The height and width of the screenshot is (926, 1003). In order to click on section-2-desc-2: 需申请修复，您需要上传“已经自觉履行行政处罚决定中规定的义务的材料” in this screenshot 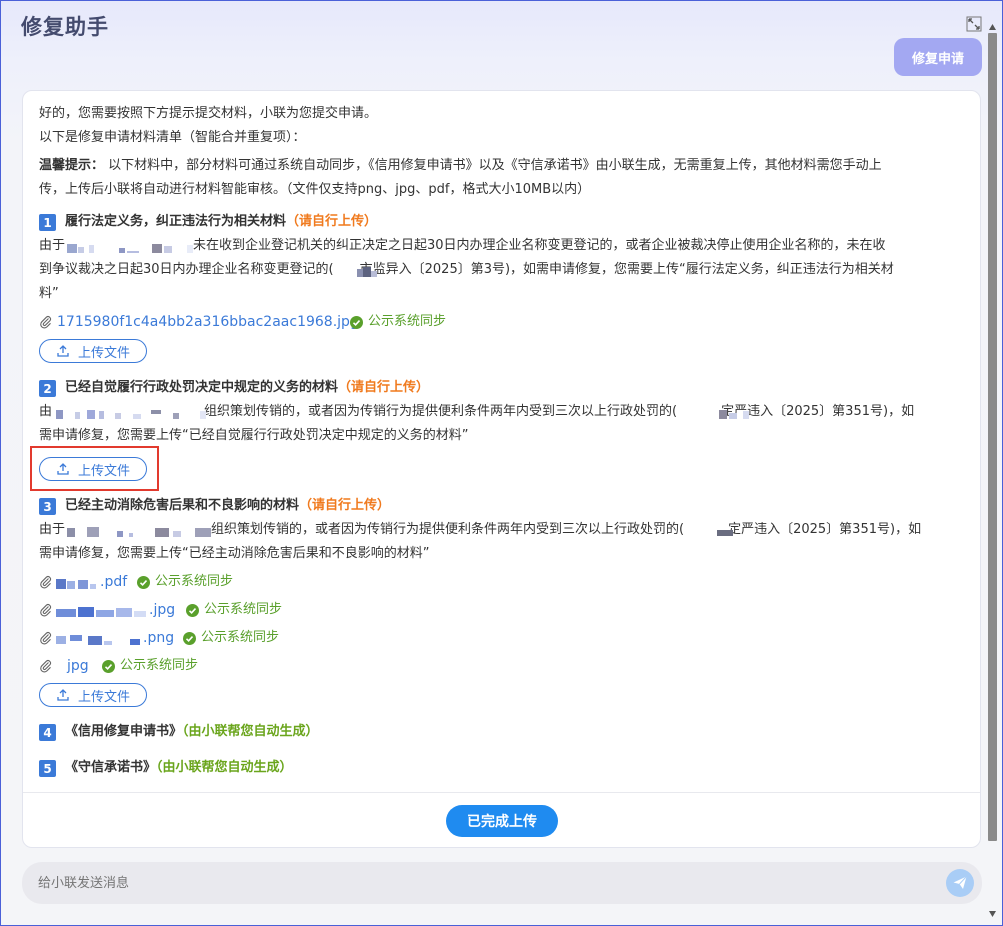, I will do `click(254, 435)`.